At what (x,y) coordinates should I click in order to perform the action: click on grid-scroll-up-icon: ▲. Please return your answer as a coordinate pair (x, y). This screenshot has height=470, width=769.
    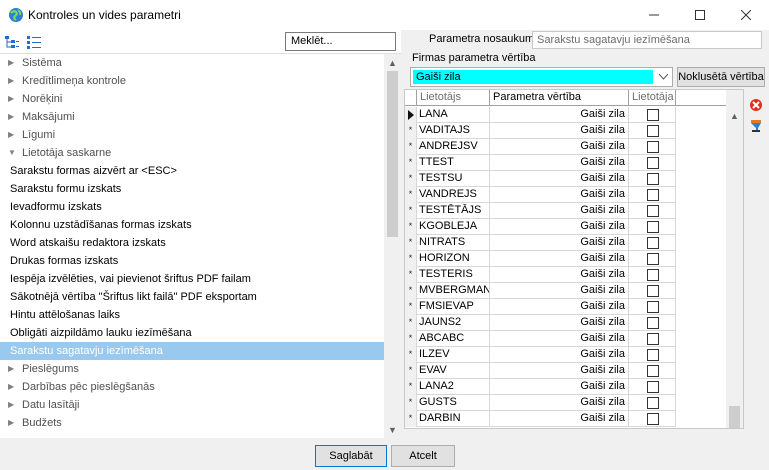
    Looking at the image, I should click on (734, 115).